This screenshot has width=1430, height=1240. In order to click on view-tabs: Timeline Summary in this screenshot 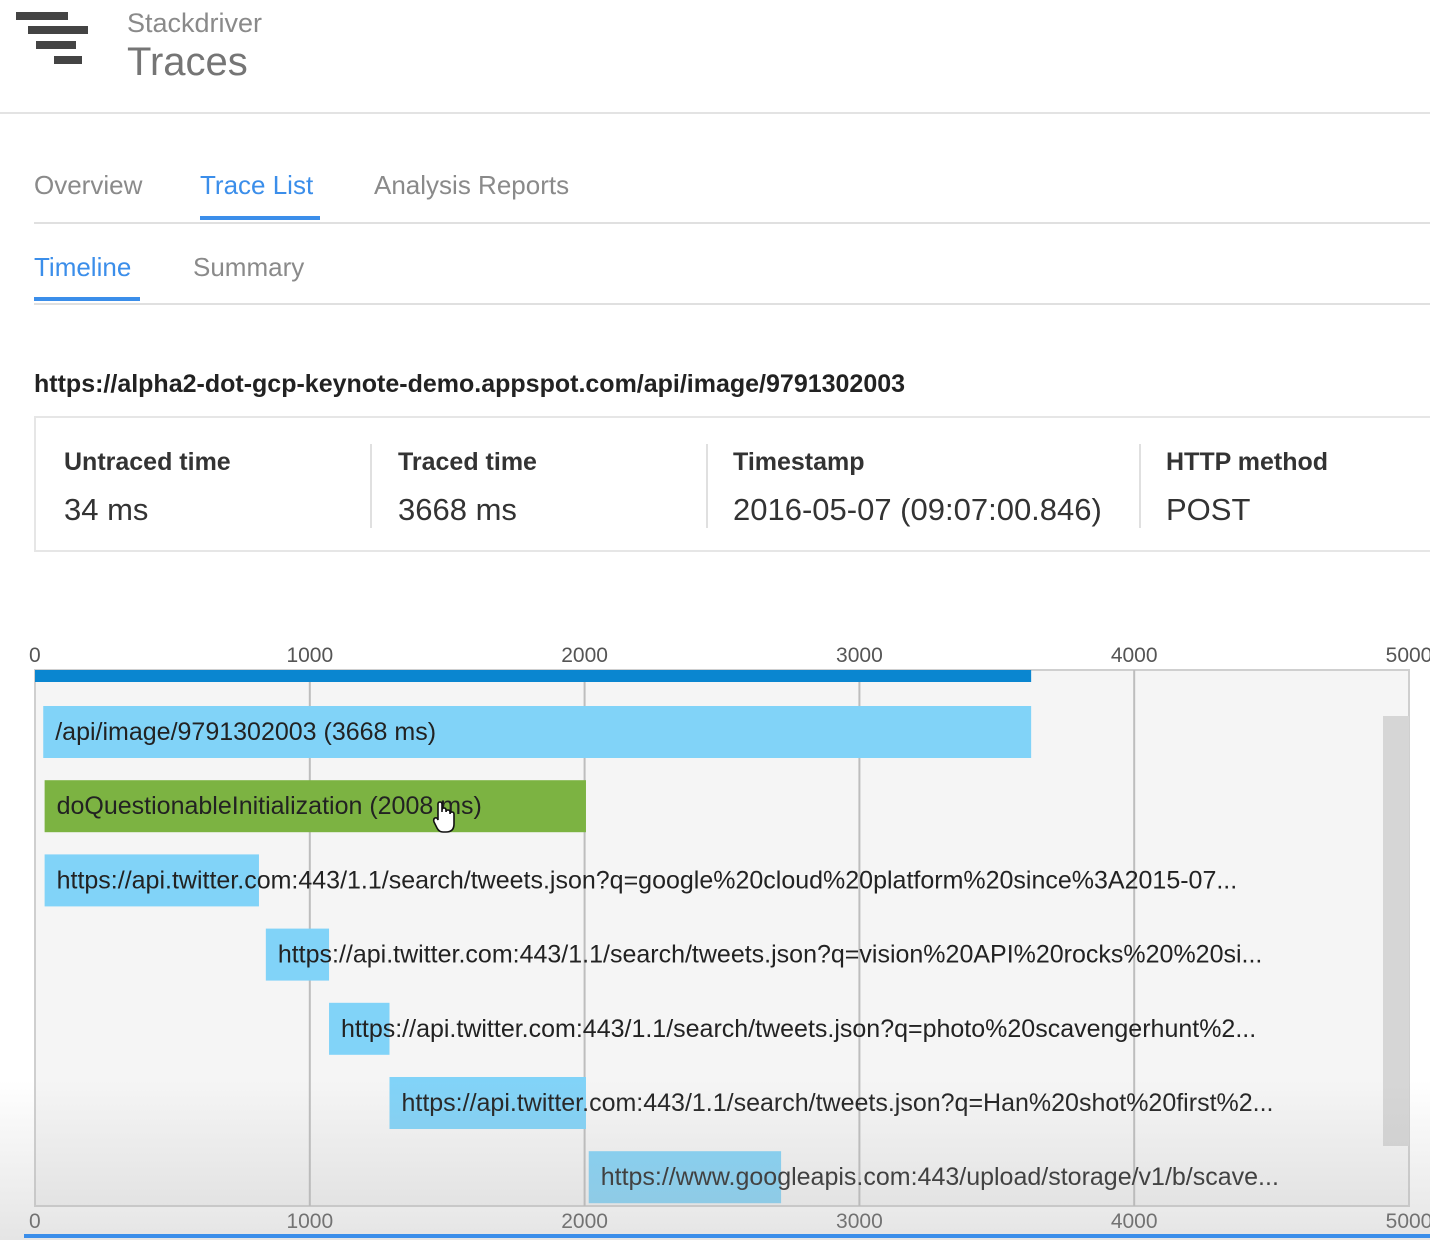, I will do `click(732, 273)`.